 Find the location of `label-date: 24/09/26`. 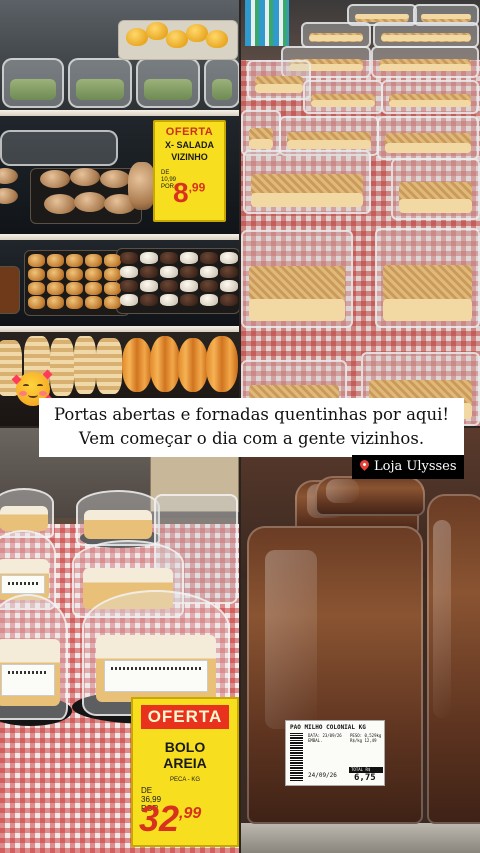

label-date: 24/09/26 is located at coordinates (322, 775).